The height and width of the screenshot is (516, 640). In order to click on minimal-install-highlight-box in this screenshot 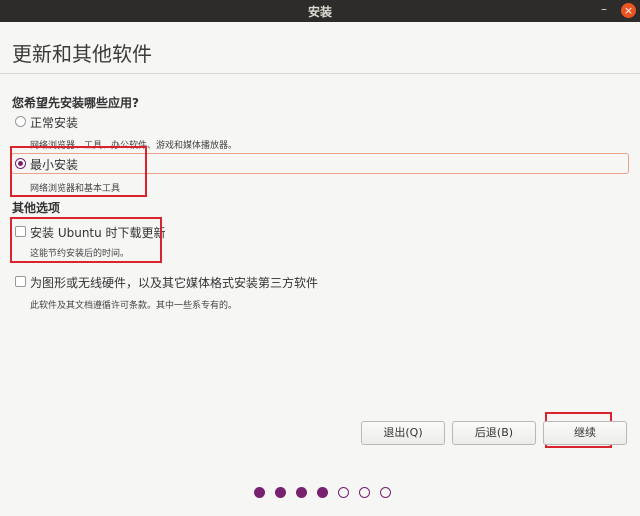, I will do `click(78, 171)`.